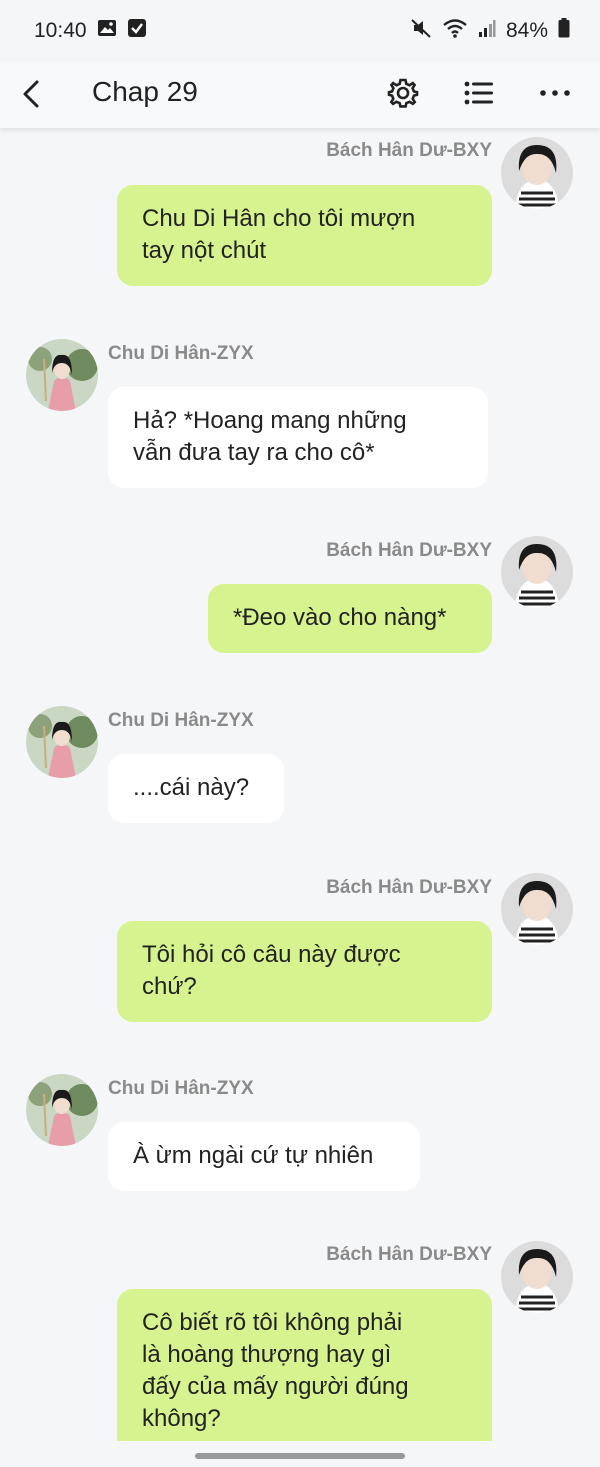 The height and width of the screenshot is (1467, 600). Describe the element at coordinates (107, 31) in the screenshot. I see `gallery-notification-icon` at that location.